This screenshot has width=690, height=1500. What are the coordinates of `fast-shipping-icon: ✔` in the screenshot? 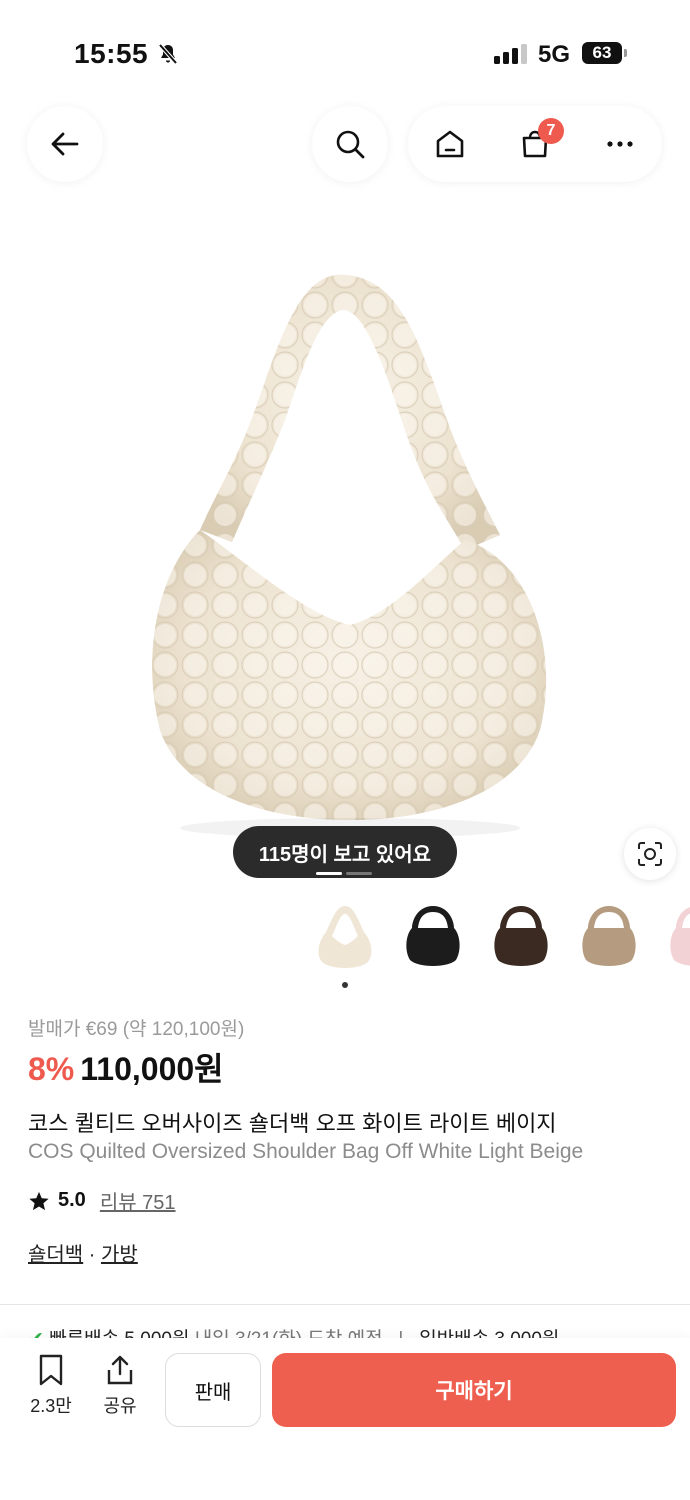 It's located at (36, 1333).